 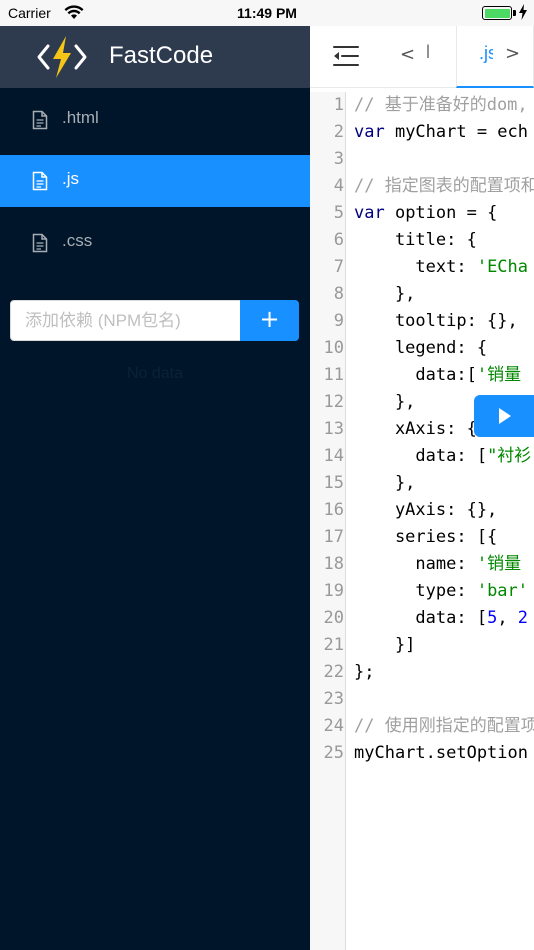 I want to click on code-token: // 基于准备好的dom,, so click(x=441, y=105).